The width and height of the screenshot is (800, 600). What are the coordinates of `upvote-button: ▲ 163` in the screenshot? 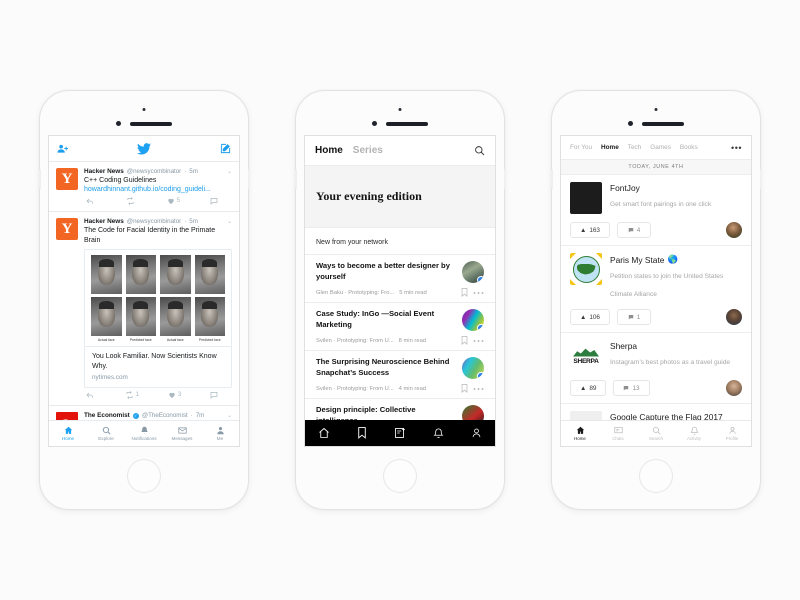 It's located at (590, 230).